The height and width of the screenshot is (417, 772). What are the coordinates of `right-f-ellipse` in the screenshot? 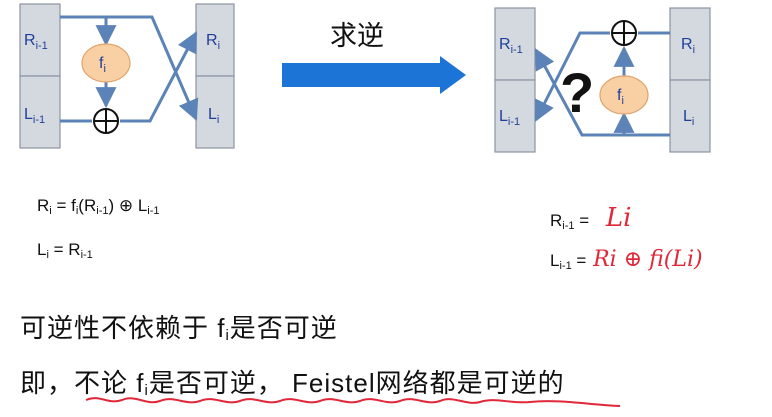 It's located at (624, 95).